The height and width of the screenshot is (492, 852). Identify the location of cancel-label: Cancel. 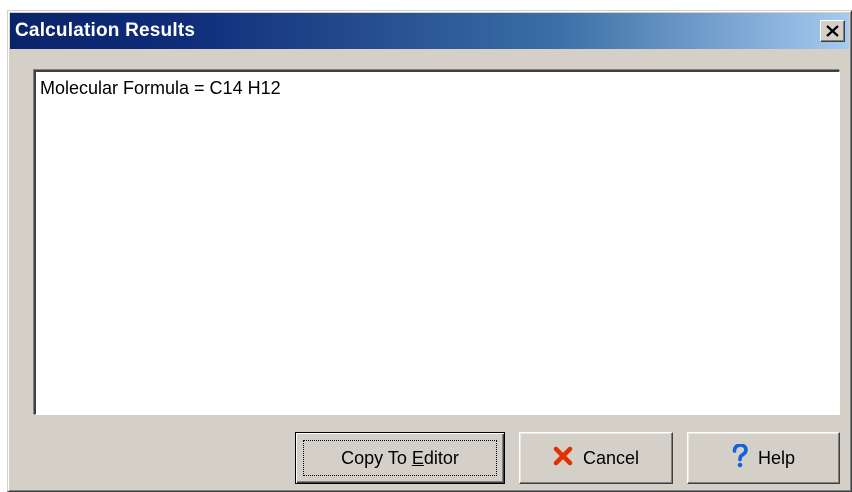
(611, 457).